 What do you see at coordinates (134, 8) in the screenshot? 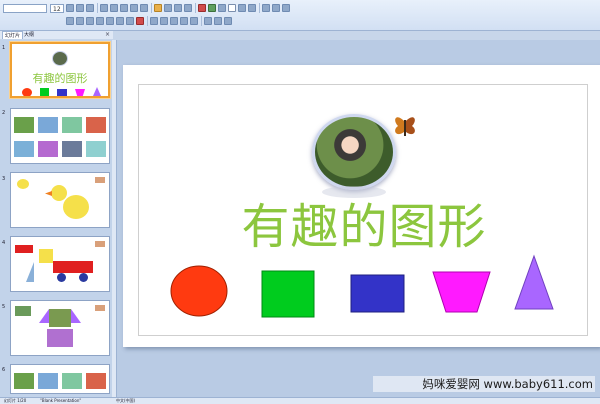
I see `increase-indent-icon` at bounding box center [134, 8].